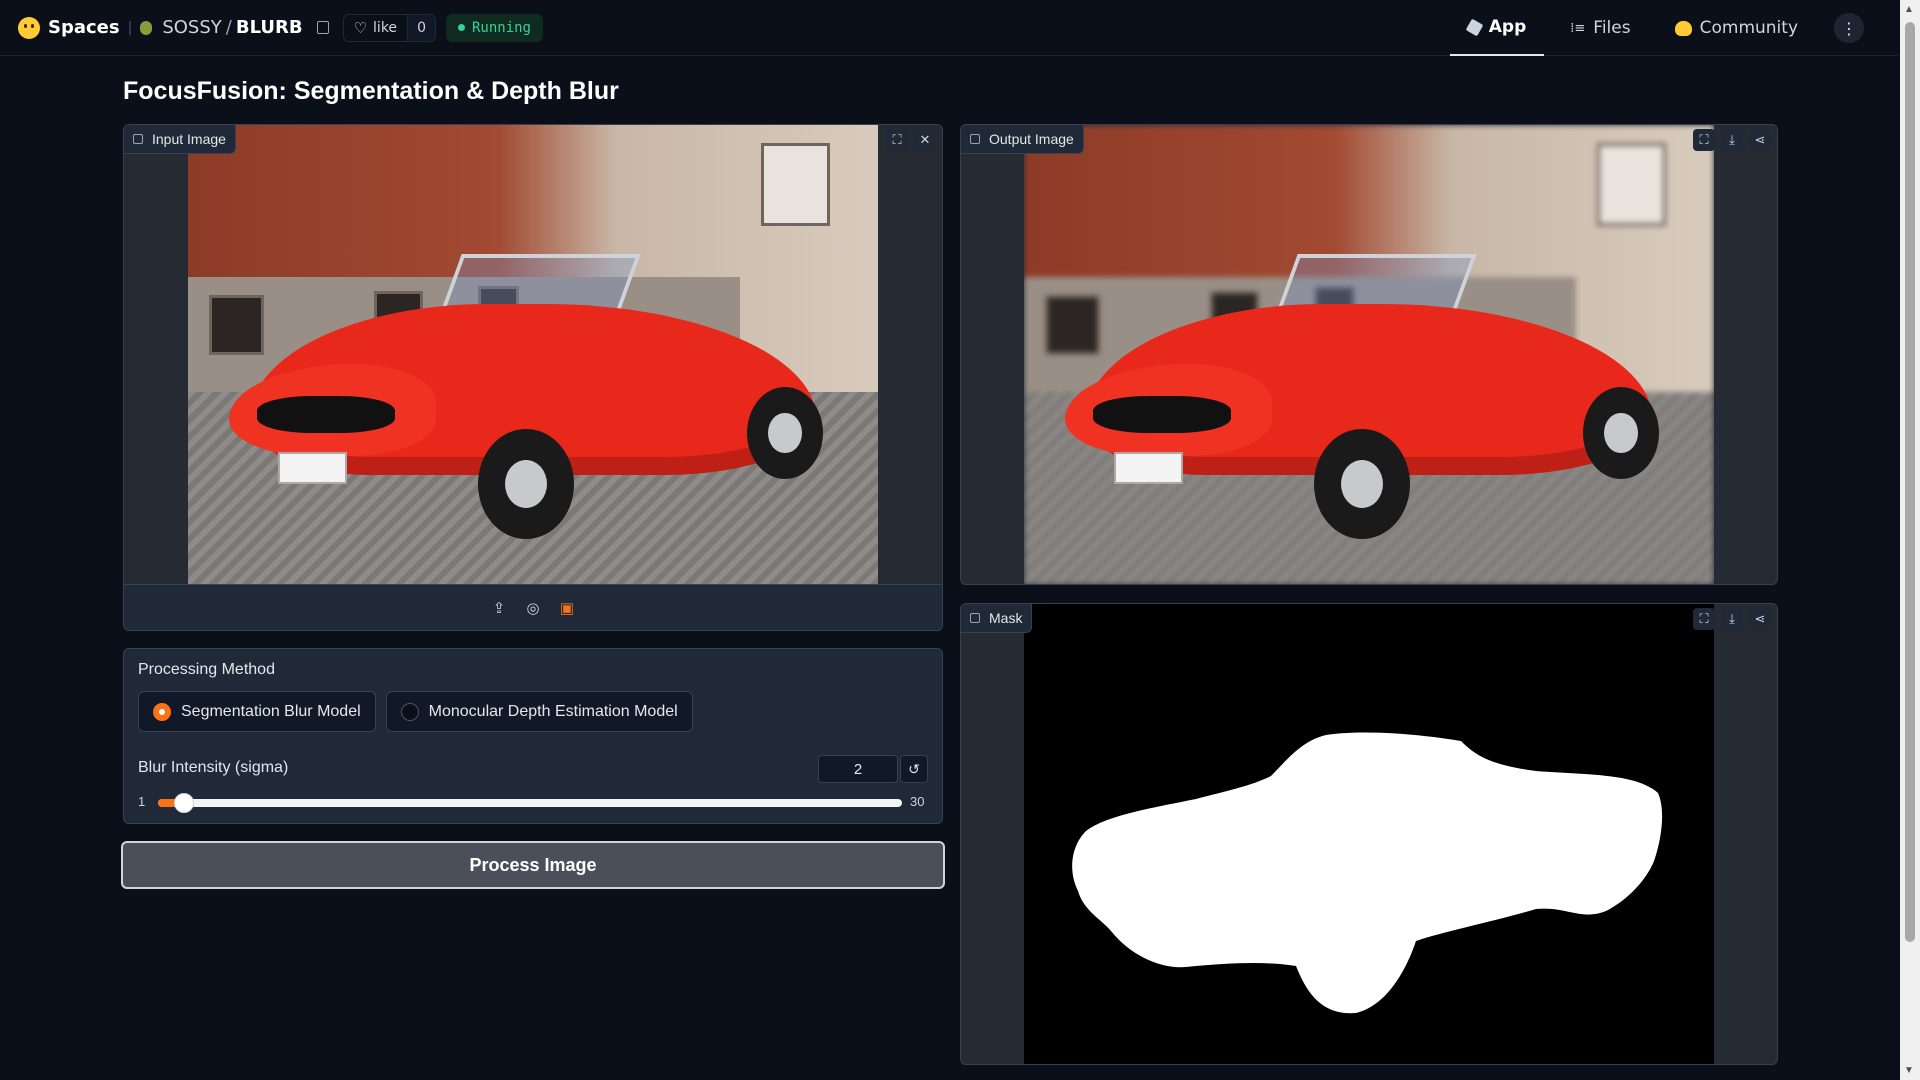 This screenshot has height=1080, width=1920. Describe the element at coordinates (501, 27) in the screenshot. I see `status-text: Running` at that location.